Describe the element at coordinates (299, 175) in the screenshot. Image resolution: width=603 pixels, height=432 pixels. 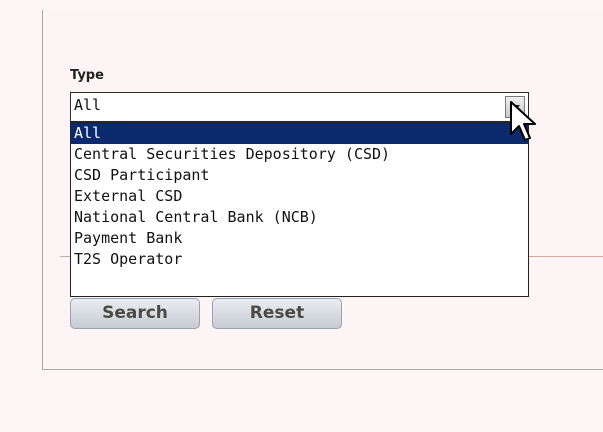
I see `option-csd-participant: CSD Participant` at that location.